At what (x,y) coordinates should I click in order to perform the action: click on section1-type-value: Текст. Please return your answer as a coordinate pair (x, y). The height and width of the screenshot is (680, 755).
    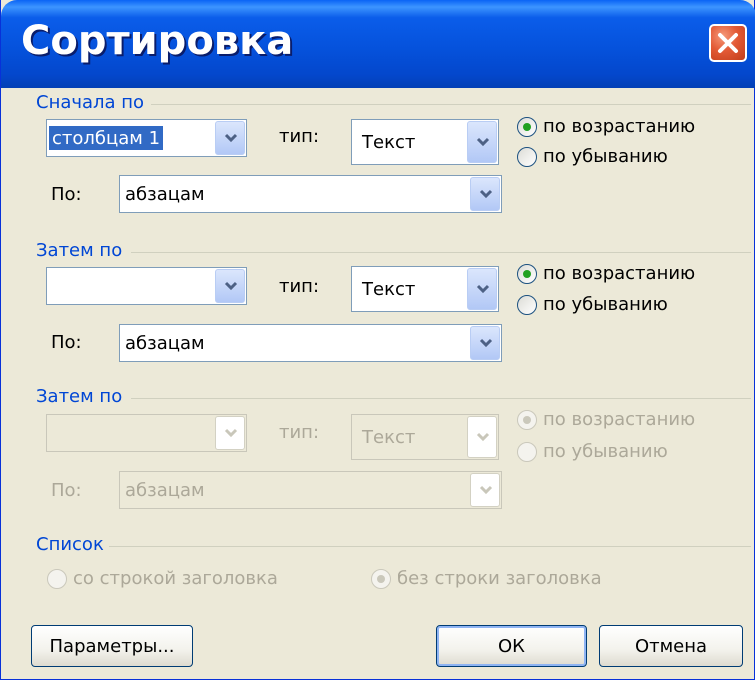
    Looking at the image, I should click on (389, 142).